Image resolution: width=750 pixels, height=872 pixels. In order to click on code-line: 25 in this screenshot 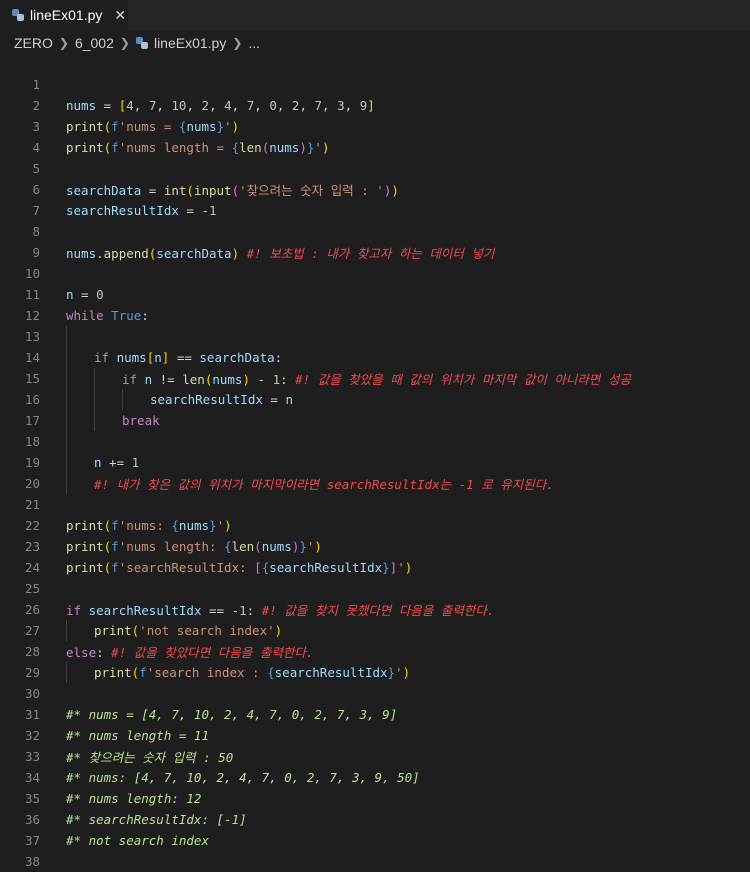, I will do `click(375, 588)`.